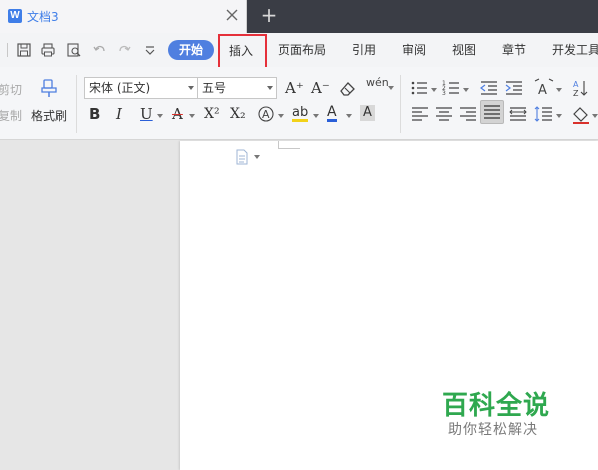 The image size is (598, 470). Describe the element at coordinates (123, 16) in the screenshot. I see `document-tab: W 文档3` at that location.